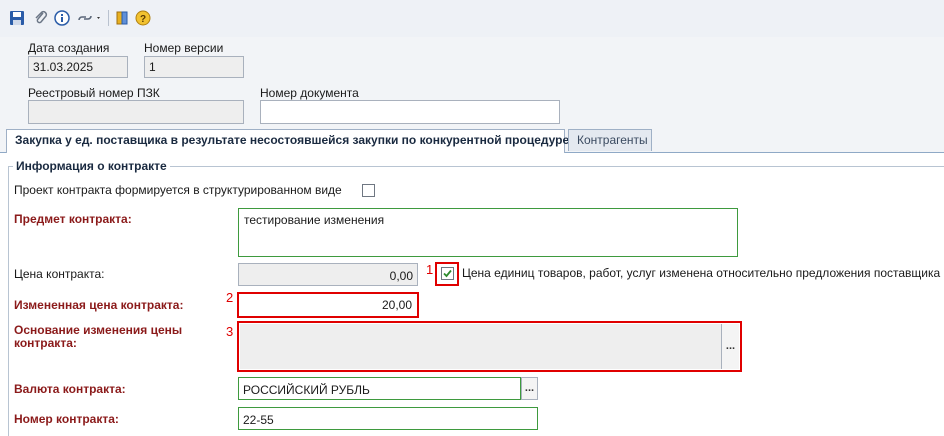  Describe the element at coordinates (230, 331) in the screenshot. I see `annotation-mark-3: 3` at that location.